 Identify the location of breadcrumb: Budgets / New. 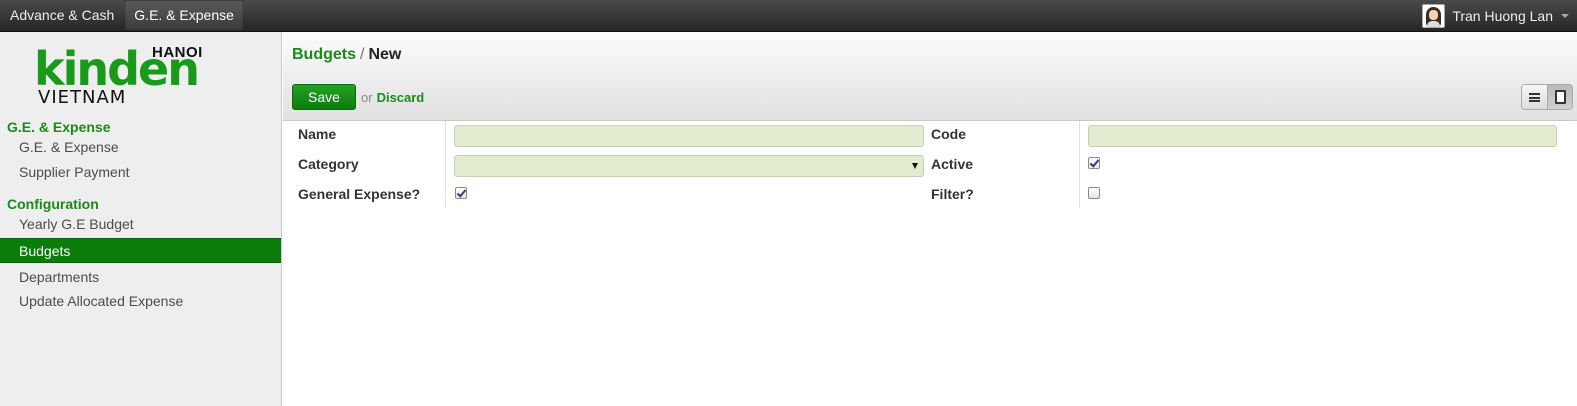
(346, 55).